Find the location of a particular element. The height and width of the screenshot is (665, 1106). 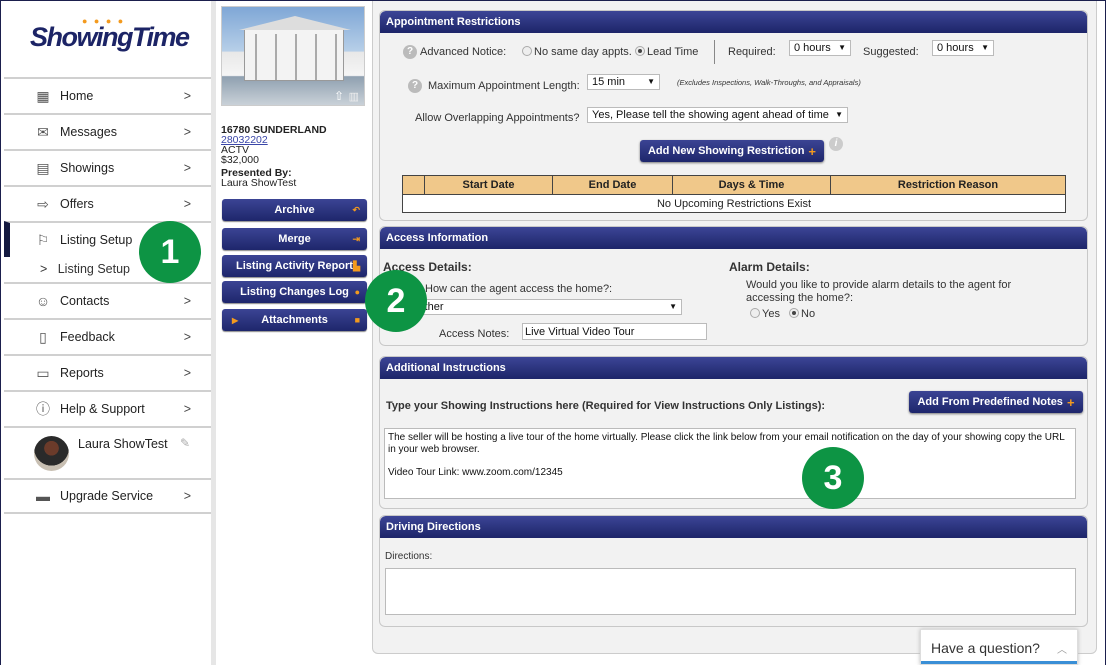

sidebar-item-help-support: ⓘ Help & Support > is located at coordinates (107, 408).